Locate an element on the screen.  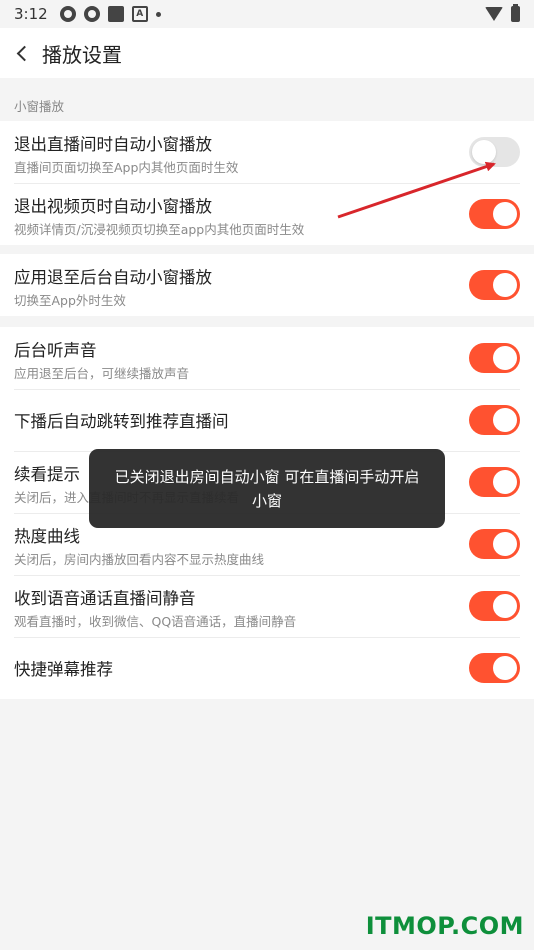
setting-title: 后台听声音 is located at coordinates (55, 350).